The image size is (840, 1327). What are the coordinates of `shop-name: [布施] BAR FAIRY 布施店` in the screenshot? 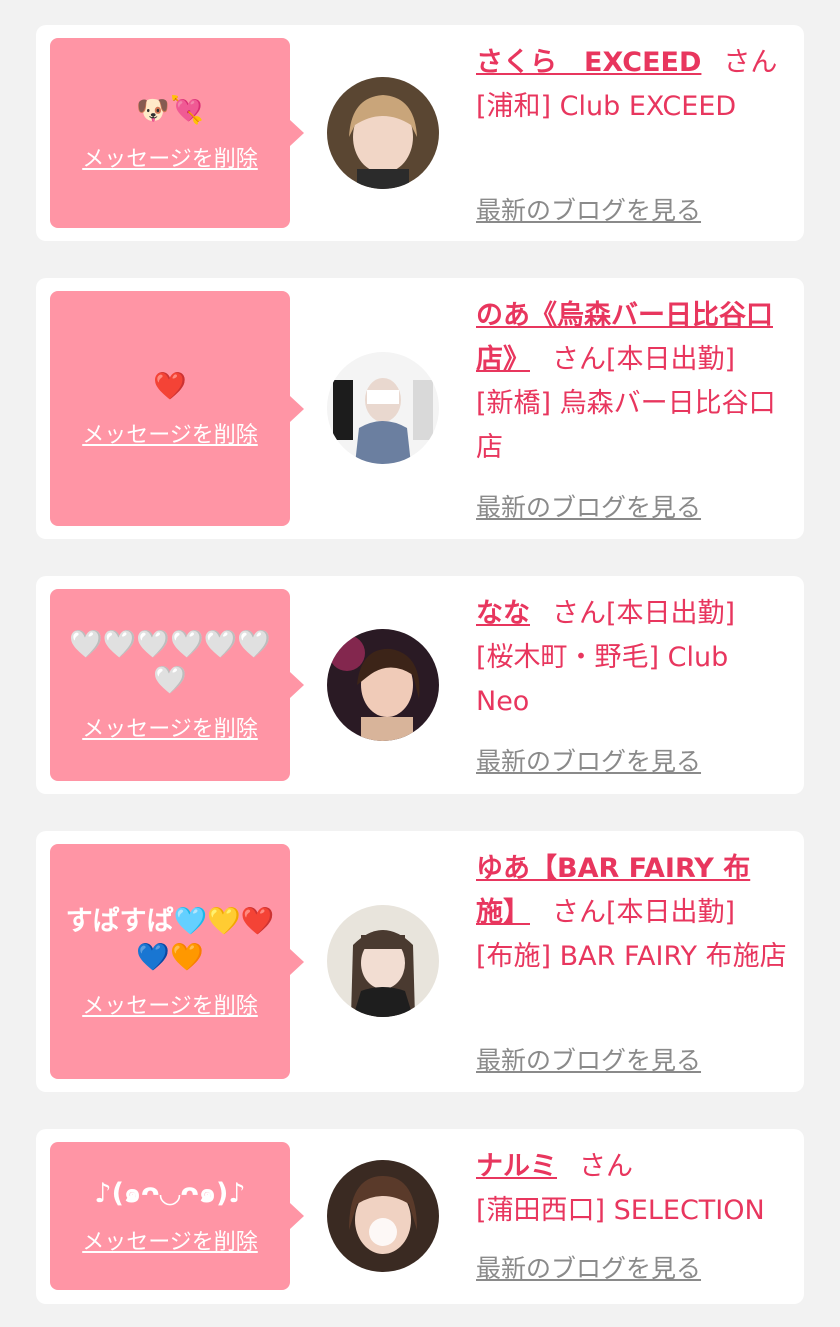 It's located at (631, 956).